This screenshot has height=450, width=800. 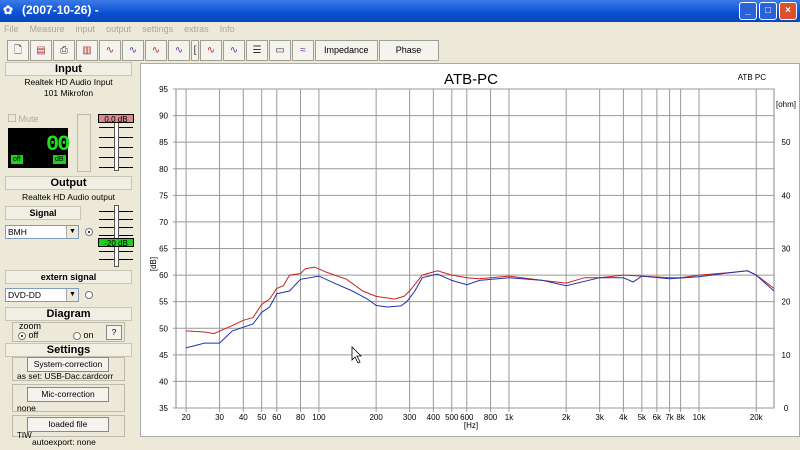 What do you see at coordinates (186, 417) in the screenshot?
I see `x-tick-label: 20` at bounding box center [186, 417].